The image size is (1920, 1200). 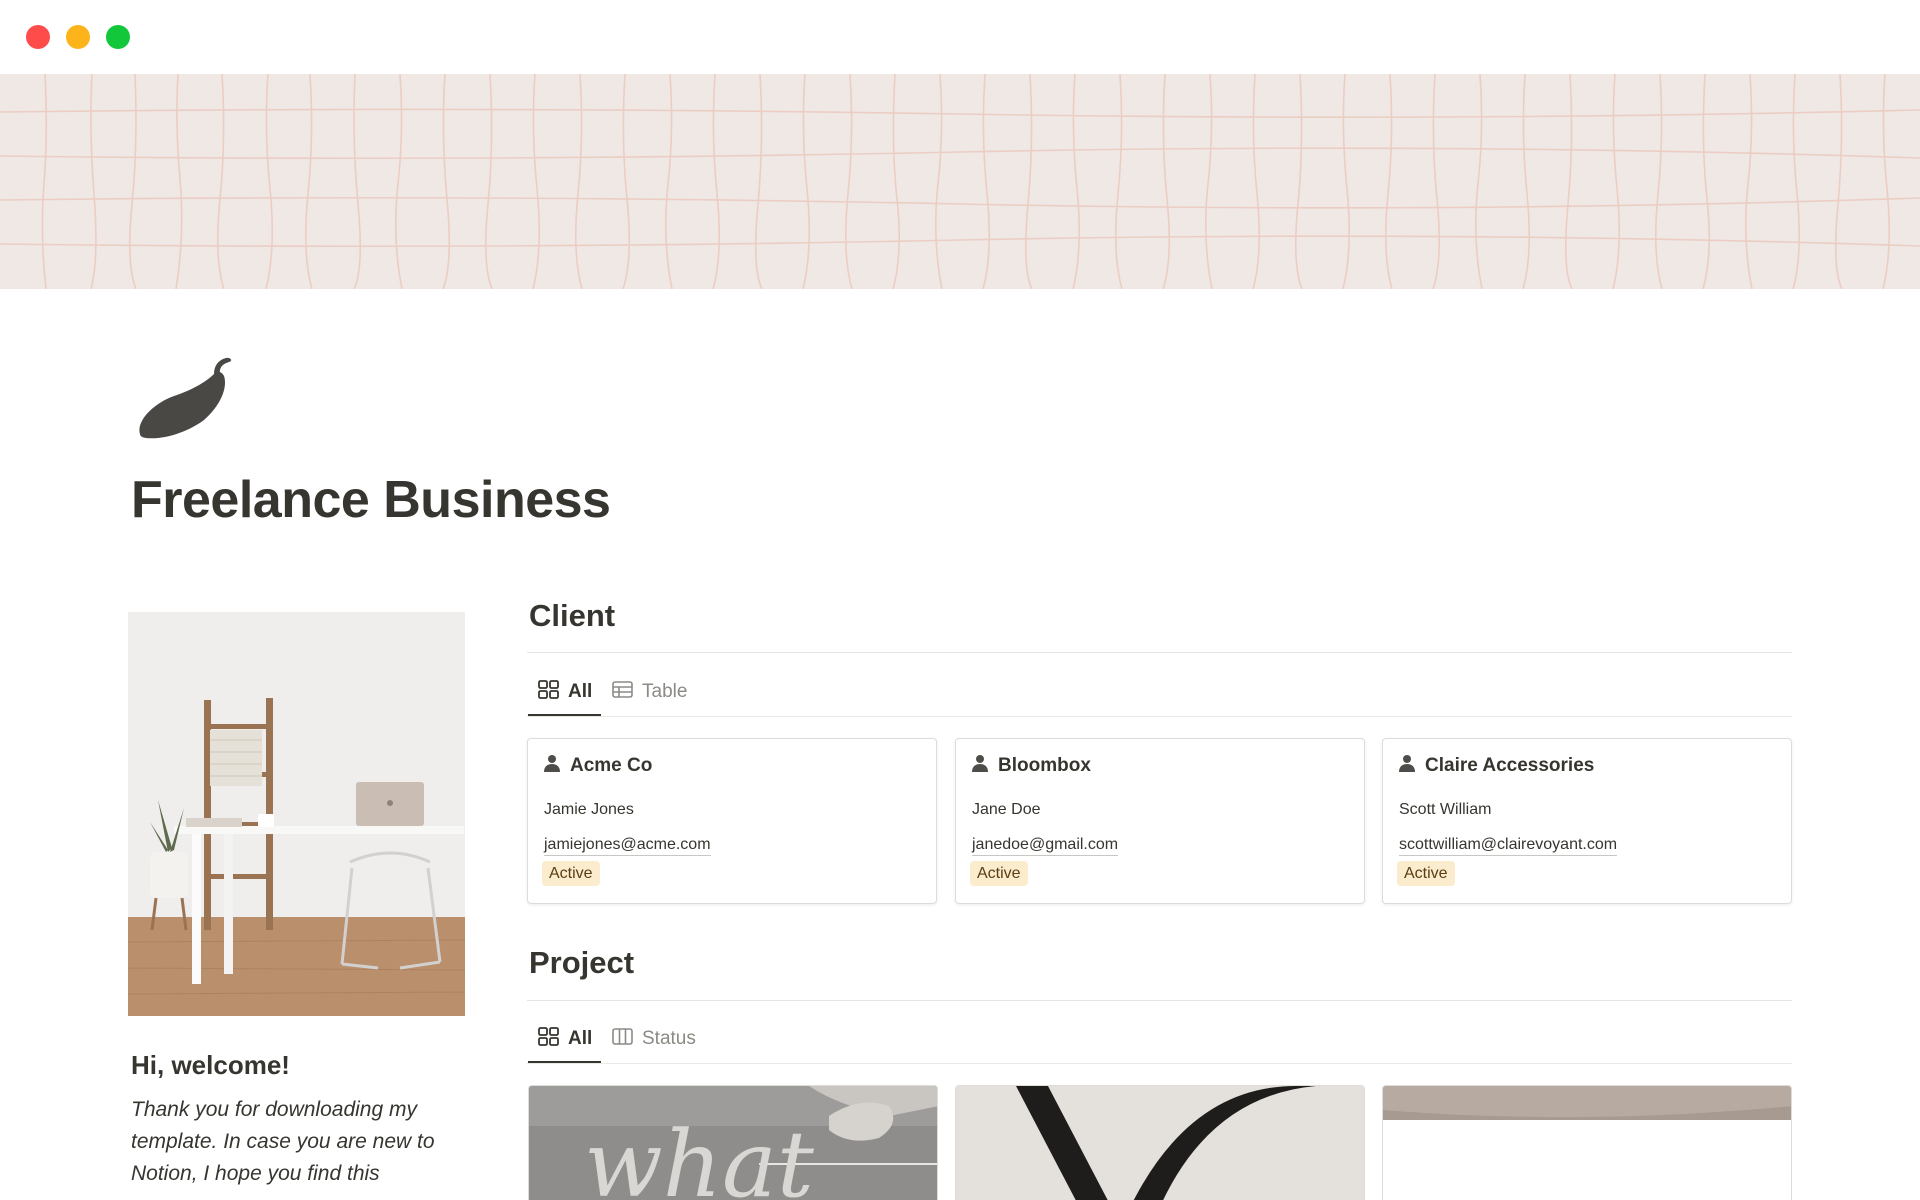 I want to click on page-title: Freelance Business, so click(x=371, y=500).